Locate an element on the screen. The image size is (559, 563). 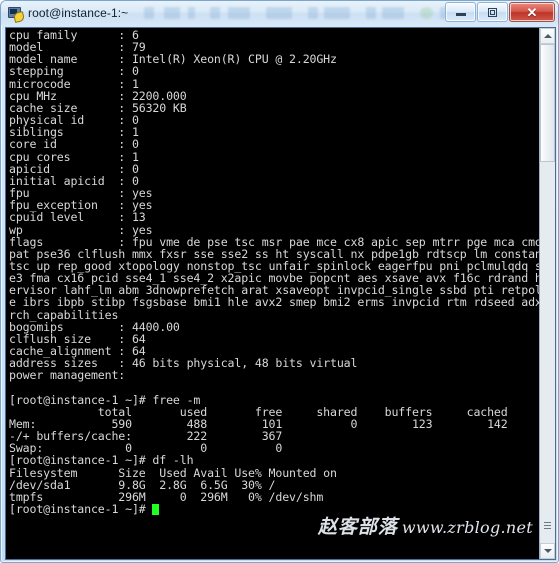
window-titlebar: root@instance-1:~ ✕ is located at coordinates (279, 13).